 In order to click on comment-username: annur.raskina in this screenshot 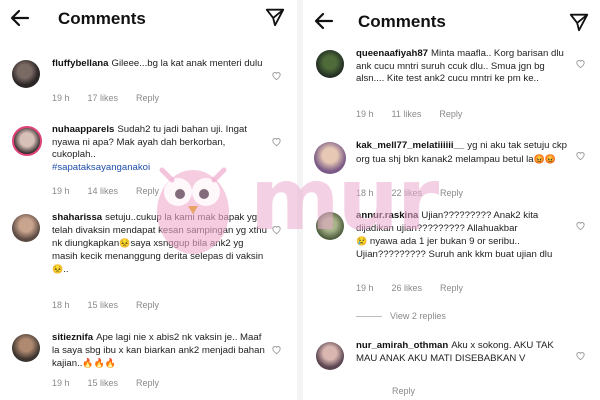, I will do `click(387, 215)`.